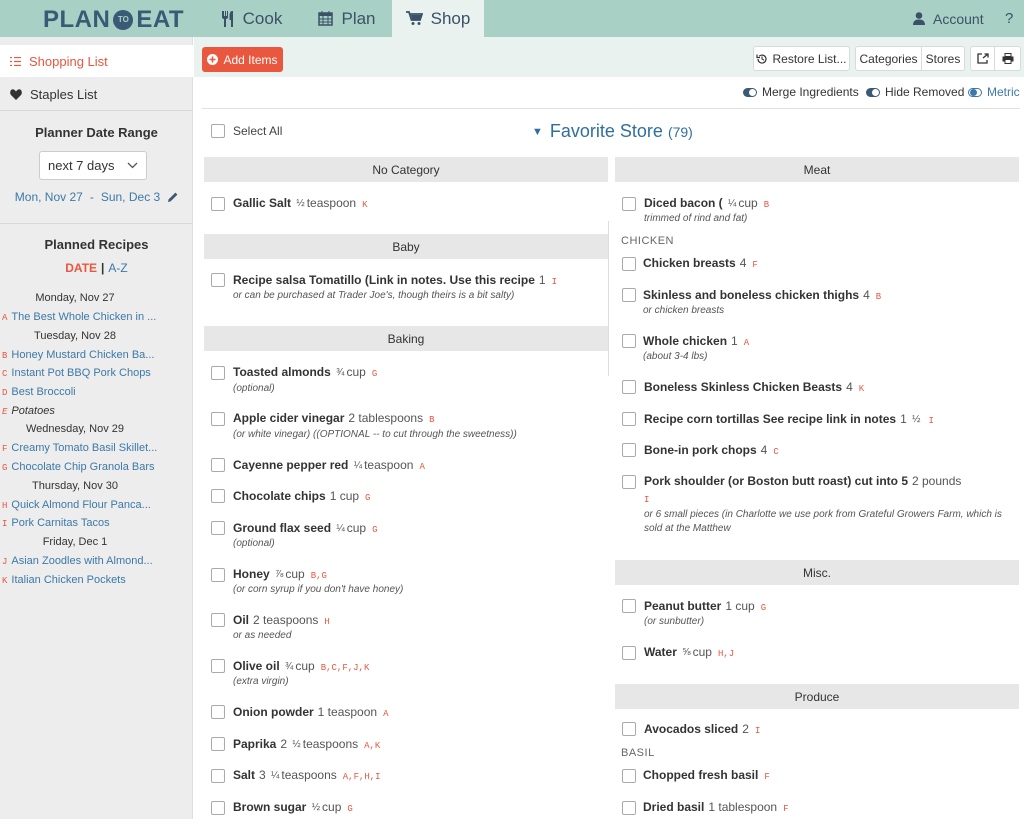 This screenshot has height=819, width=1024. I want to click on recipe-link: K Italian Chicken Pockets, so click(97, 580).